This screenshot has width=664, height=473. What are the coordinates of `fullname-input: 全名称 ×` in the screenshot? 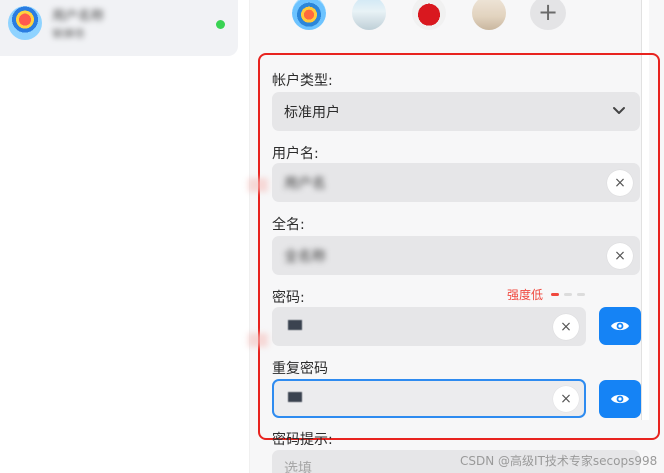 It's located at (456, 255).